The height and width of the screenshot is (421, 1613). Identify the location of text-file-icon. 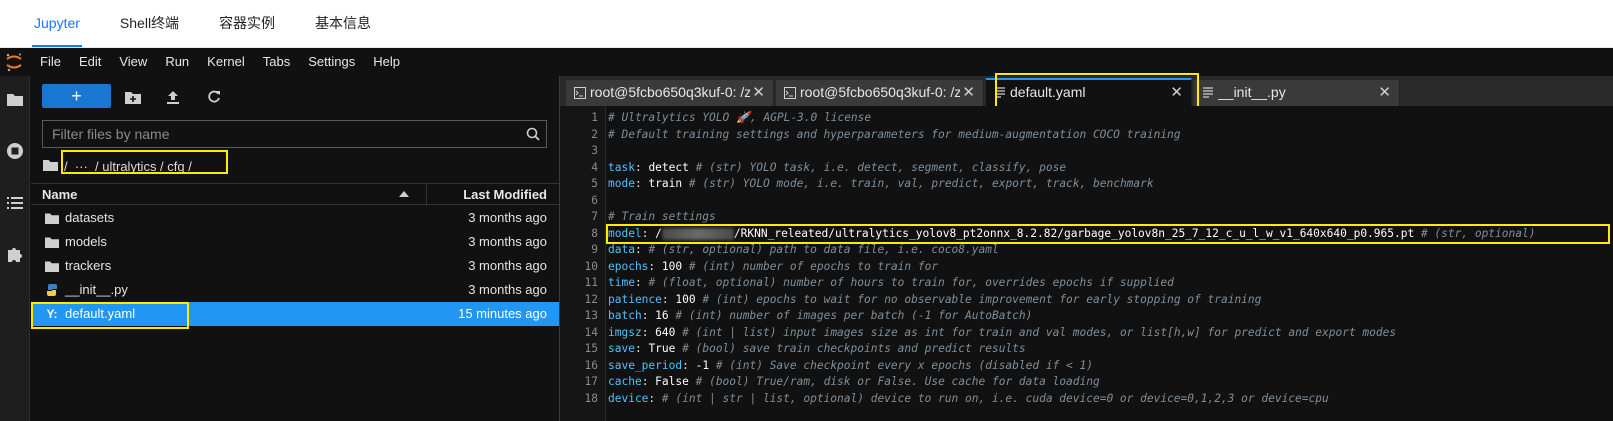
(1000, 92).